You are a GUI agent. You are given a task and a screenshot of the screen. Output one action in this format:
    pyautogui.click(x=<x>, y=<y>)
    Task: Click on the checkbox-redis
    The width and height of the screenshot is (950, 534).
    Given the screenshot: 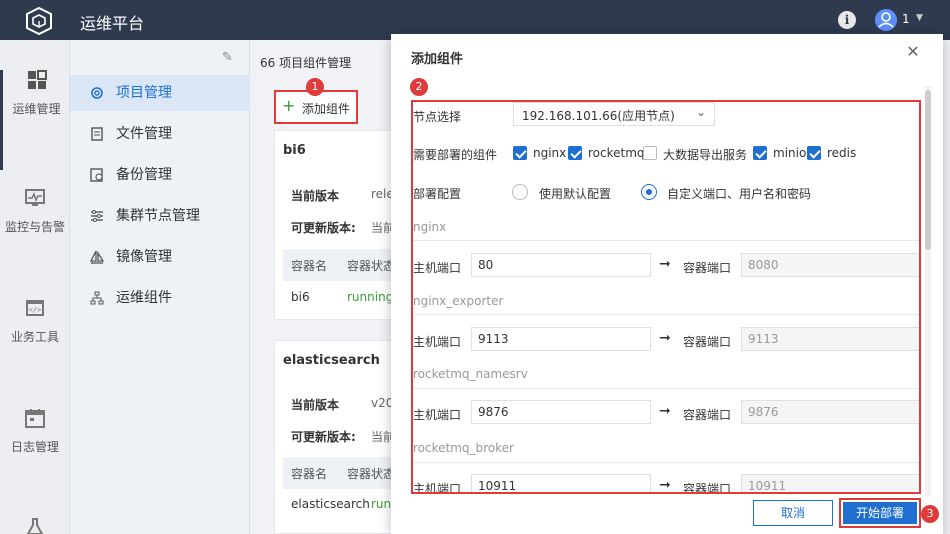 What is the action you would take?
    pyautogui.click(x=814, y=153)
    